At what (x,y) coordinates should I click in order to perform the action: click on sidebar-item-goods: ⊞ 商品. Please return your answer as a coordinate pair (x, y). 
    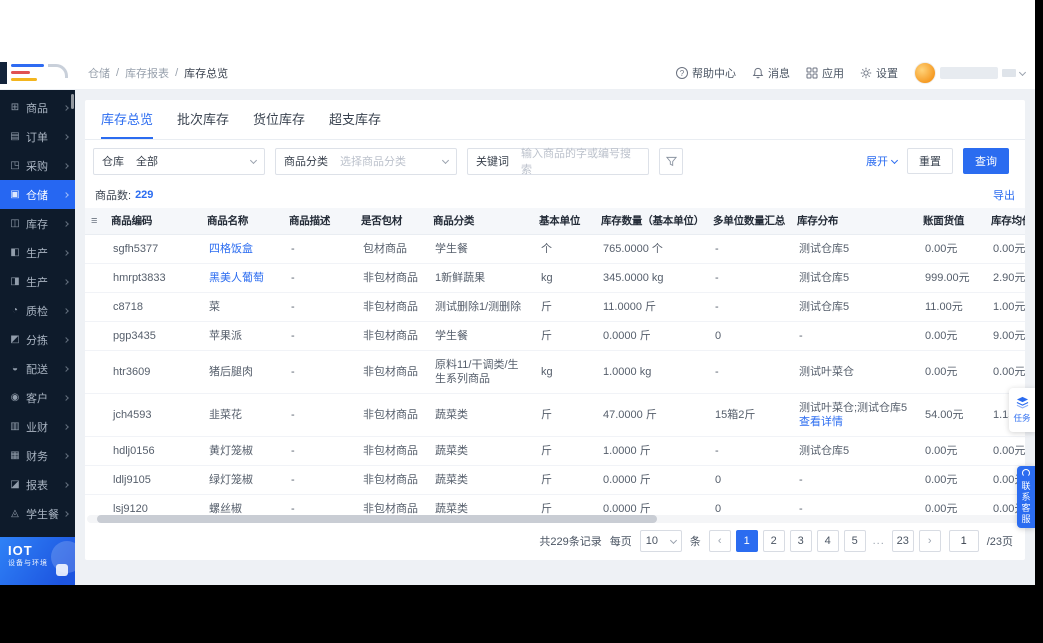
    Looking at the image, I should click on (37, 107).